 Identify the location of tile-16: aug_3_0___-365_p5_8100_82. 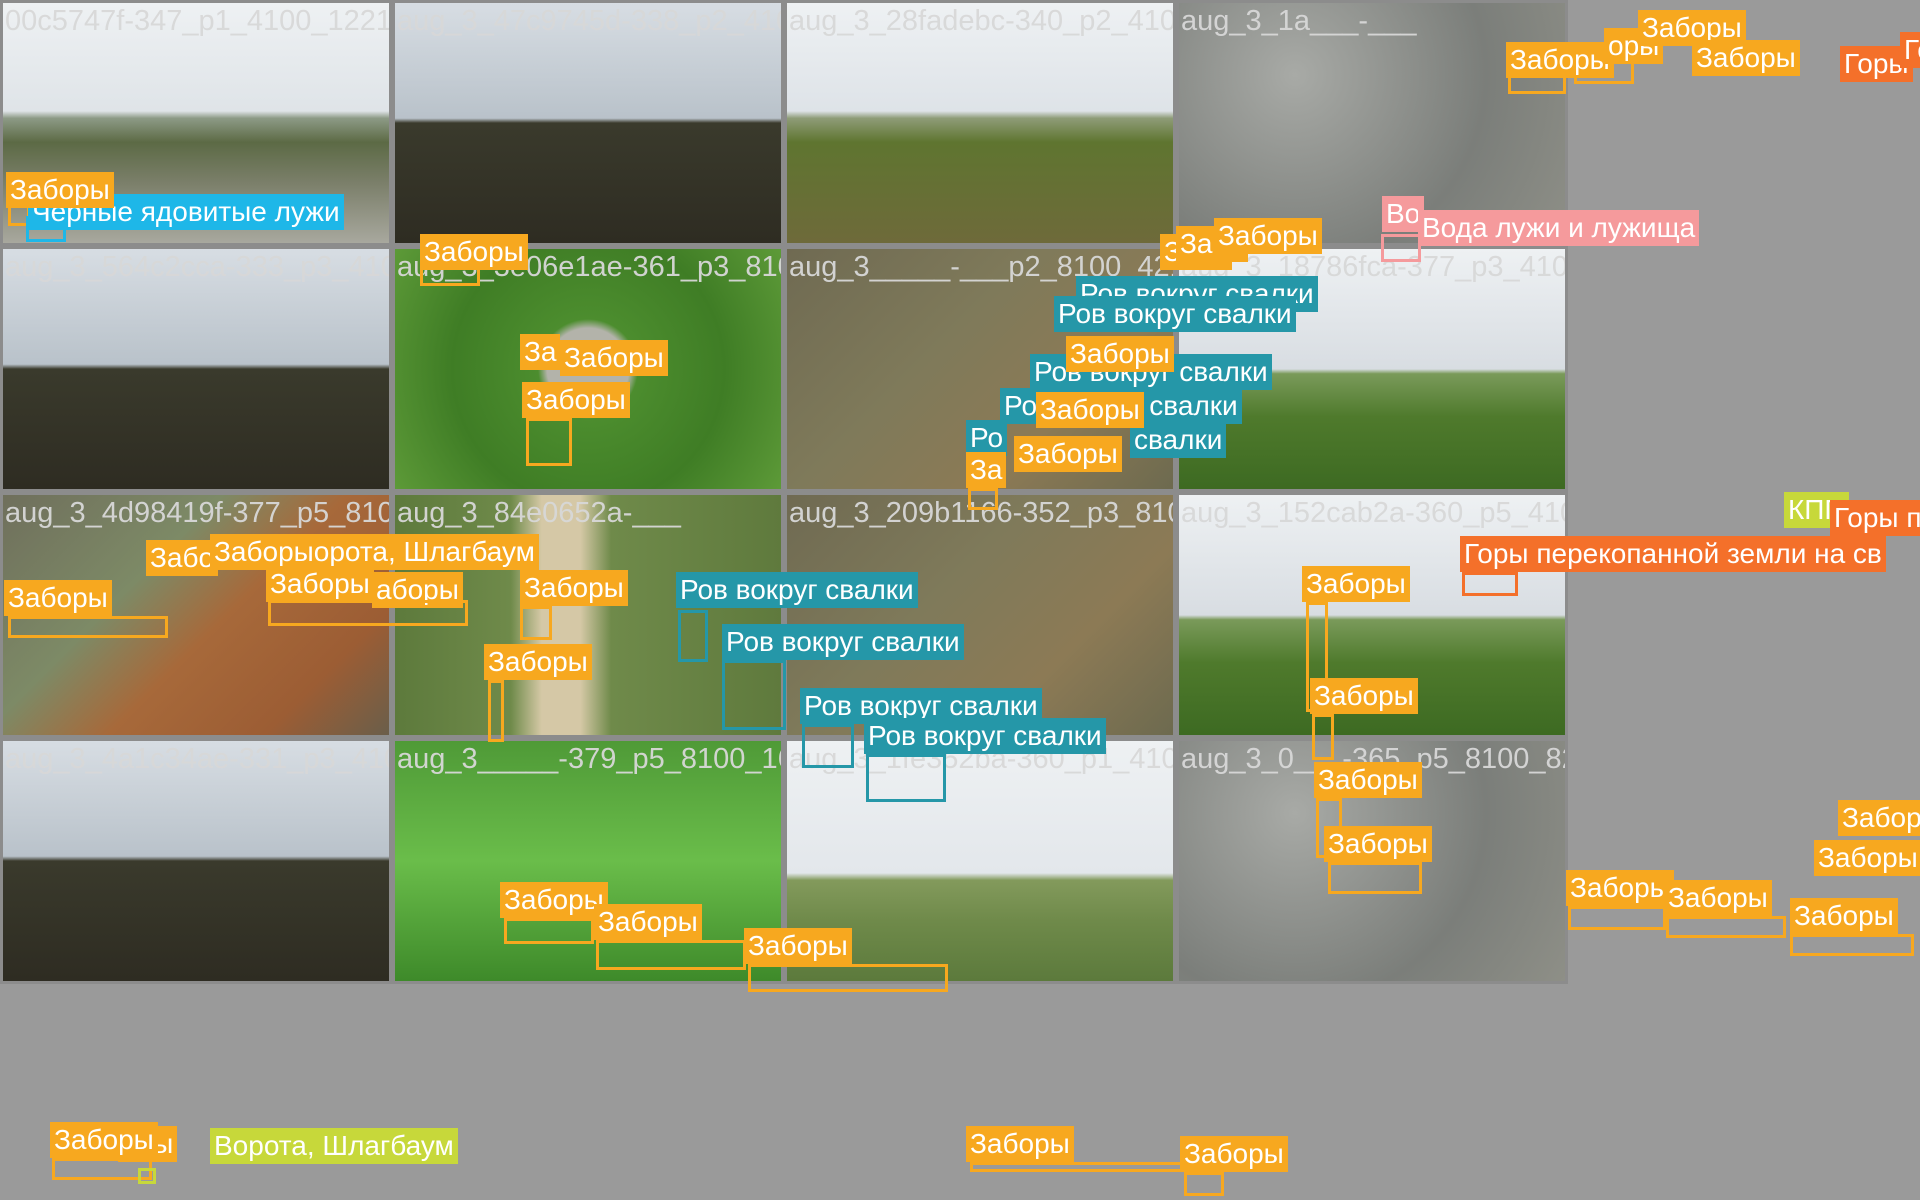
(1372, 861).